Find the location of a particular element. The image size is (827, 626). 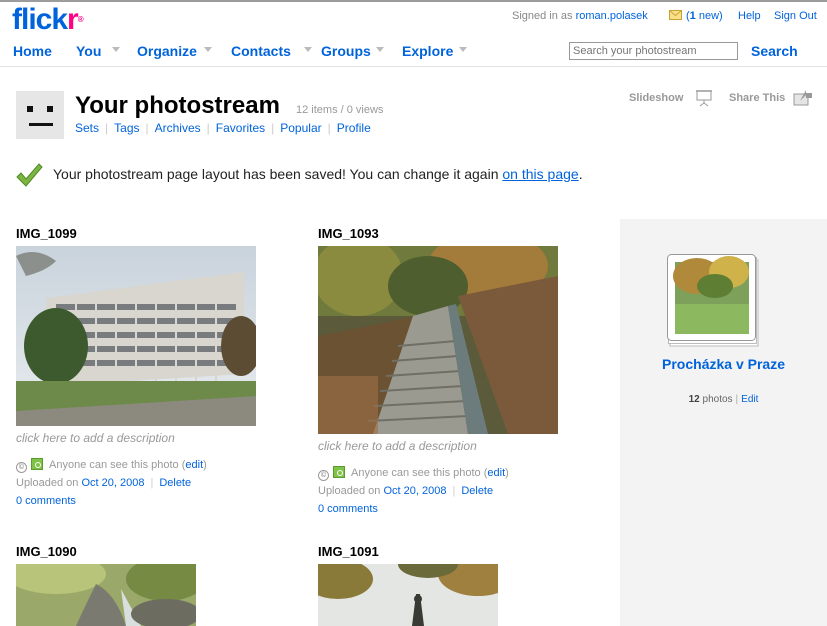

nav-organize: Organize is located at coordinates (174, 51).